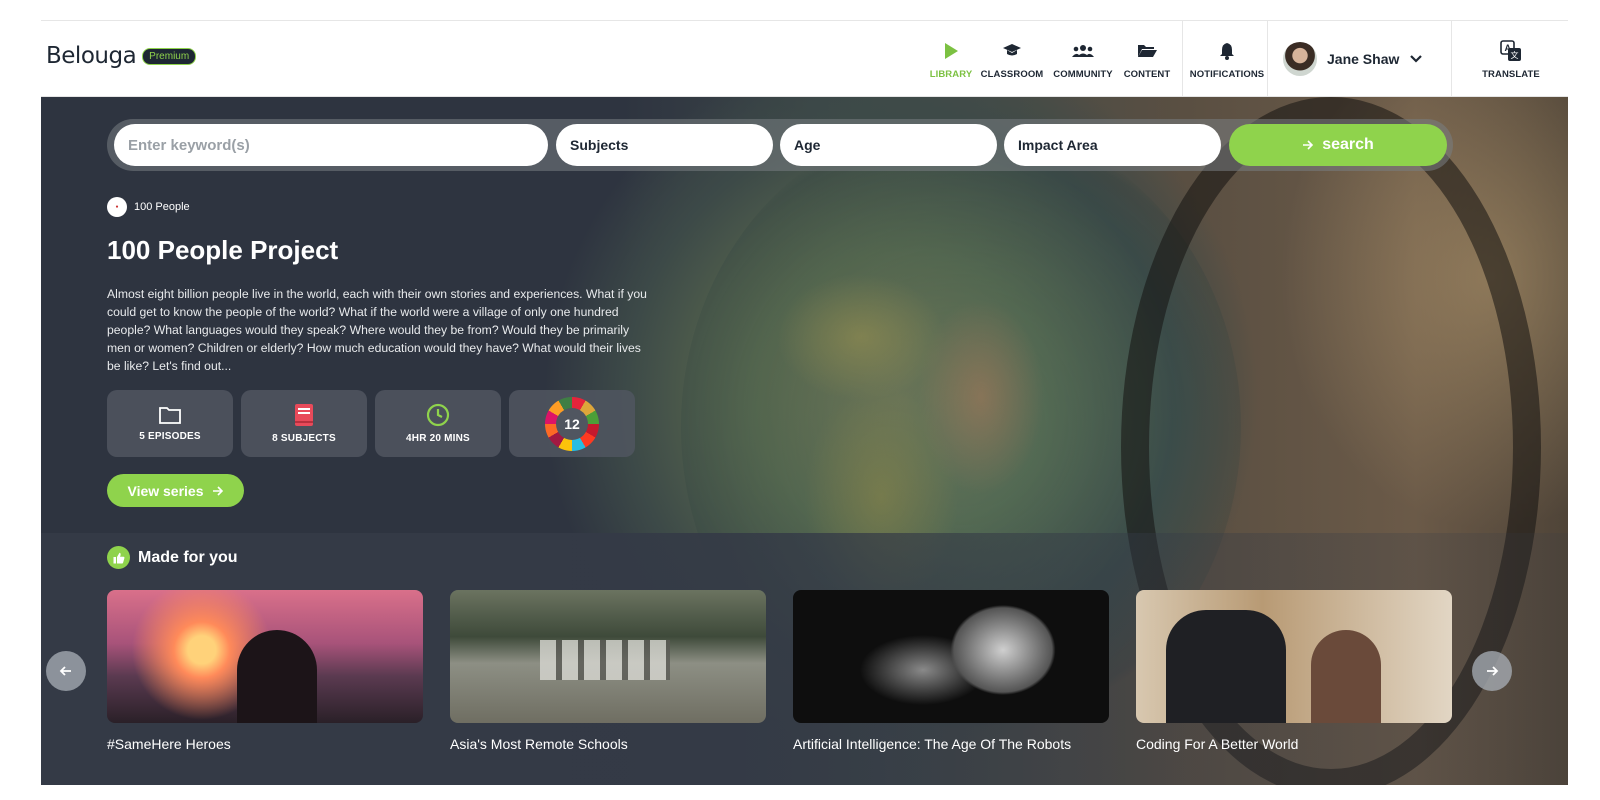 This screenshot has height=800, width=1600. Describe the element at coordinates (304, 415) in the screenshot. I see `book-icon` at that location.